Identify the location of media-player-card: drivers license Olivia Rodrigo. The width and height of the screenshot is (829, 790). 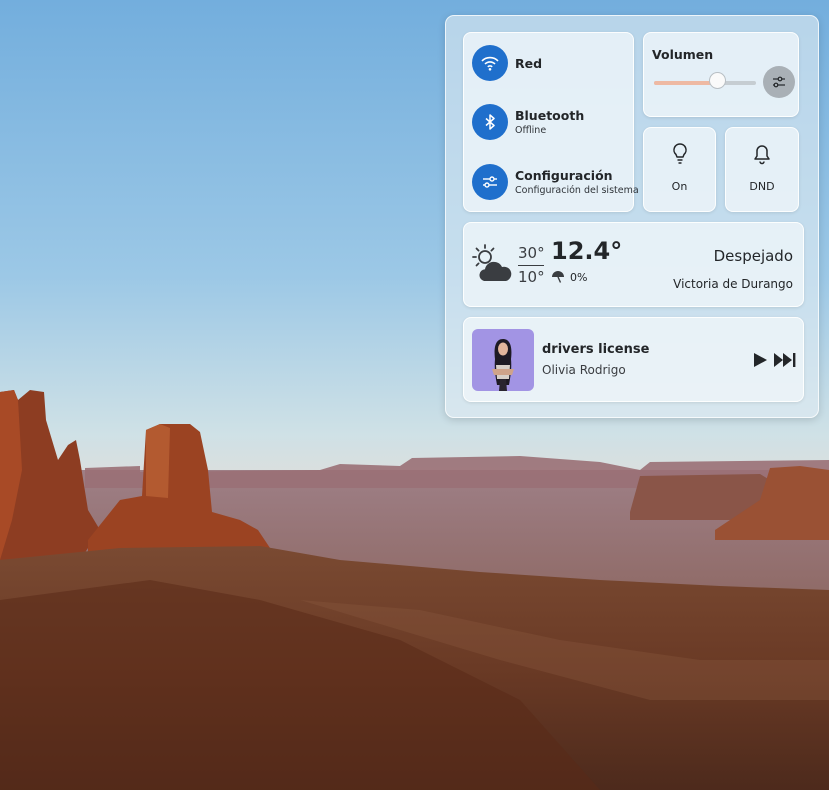
(633, 359).